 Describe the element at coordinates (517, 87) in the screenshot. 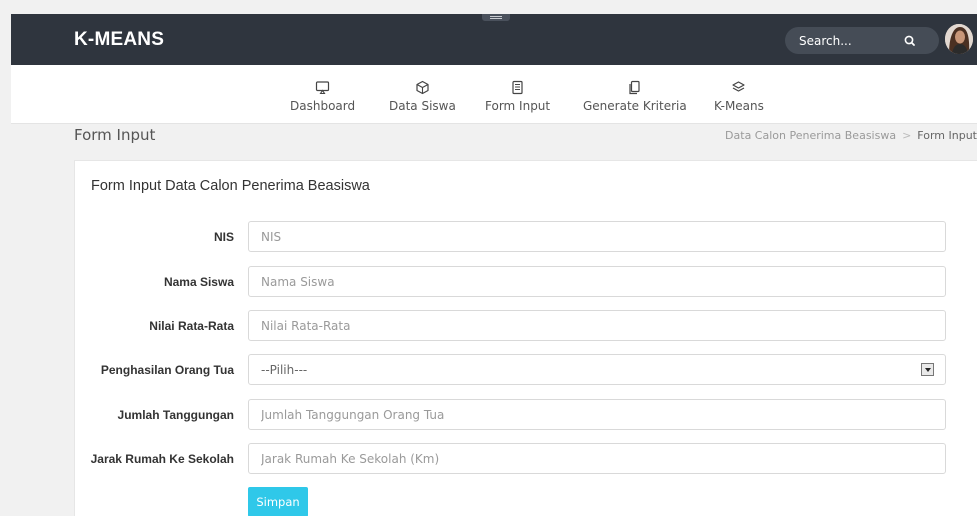

I see `document-icon` at that location.